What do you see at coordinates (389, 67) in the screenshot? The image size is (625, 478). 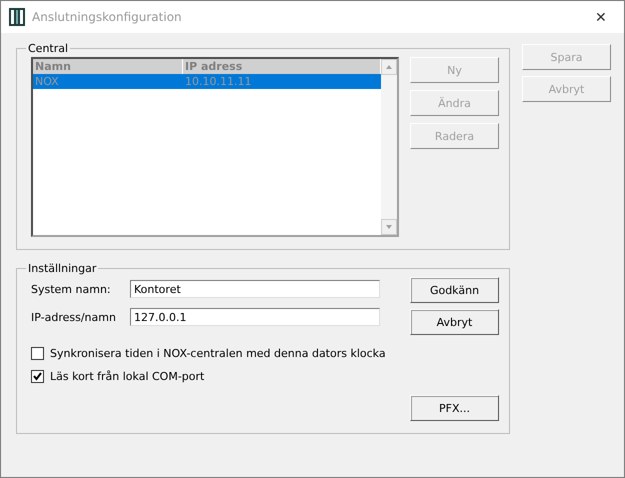 I see `scroll-up-icon` at bounding box center [389, 67].